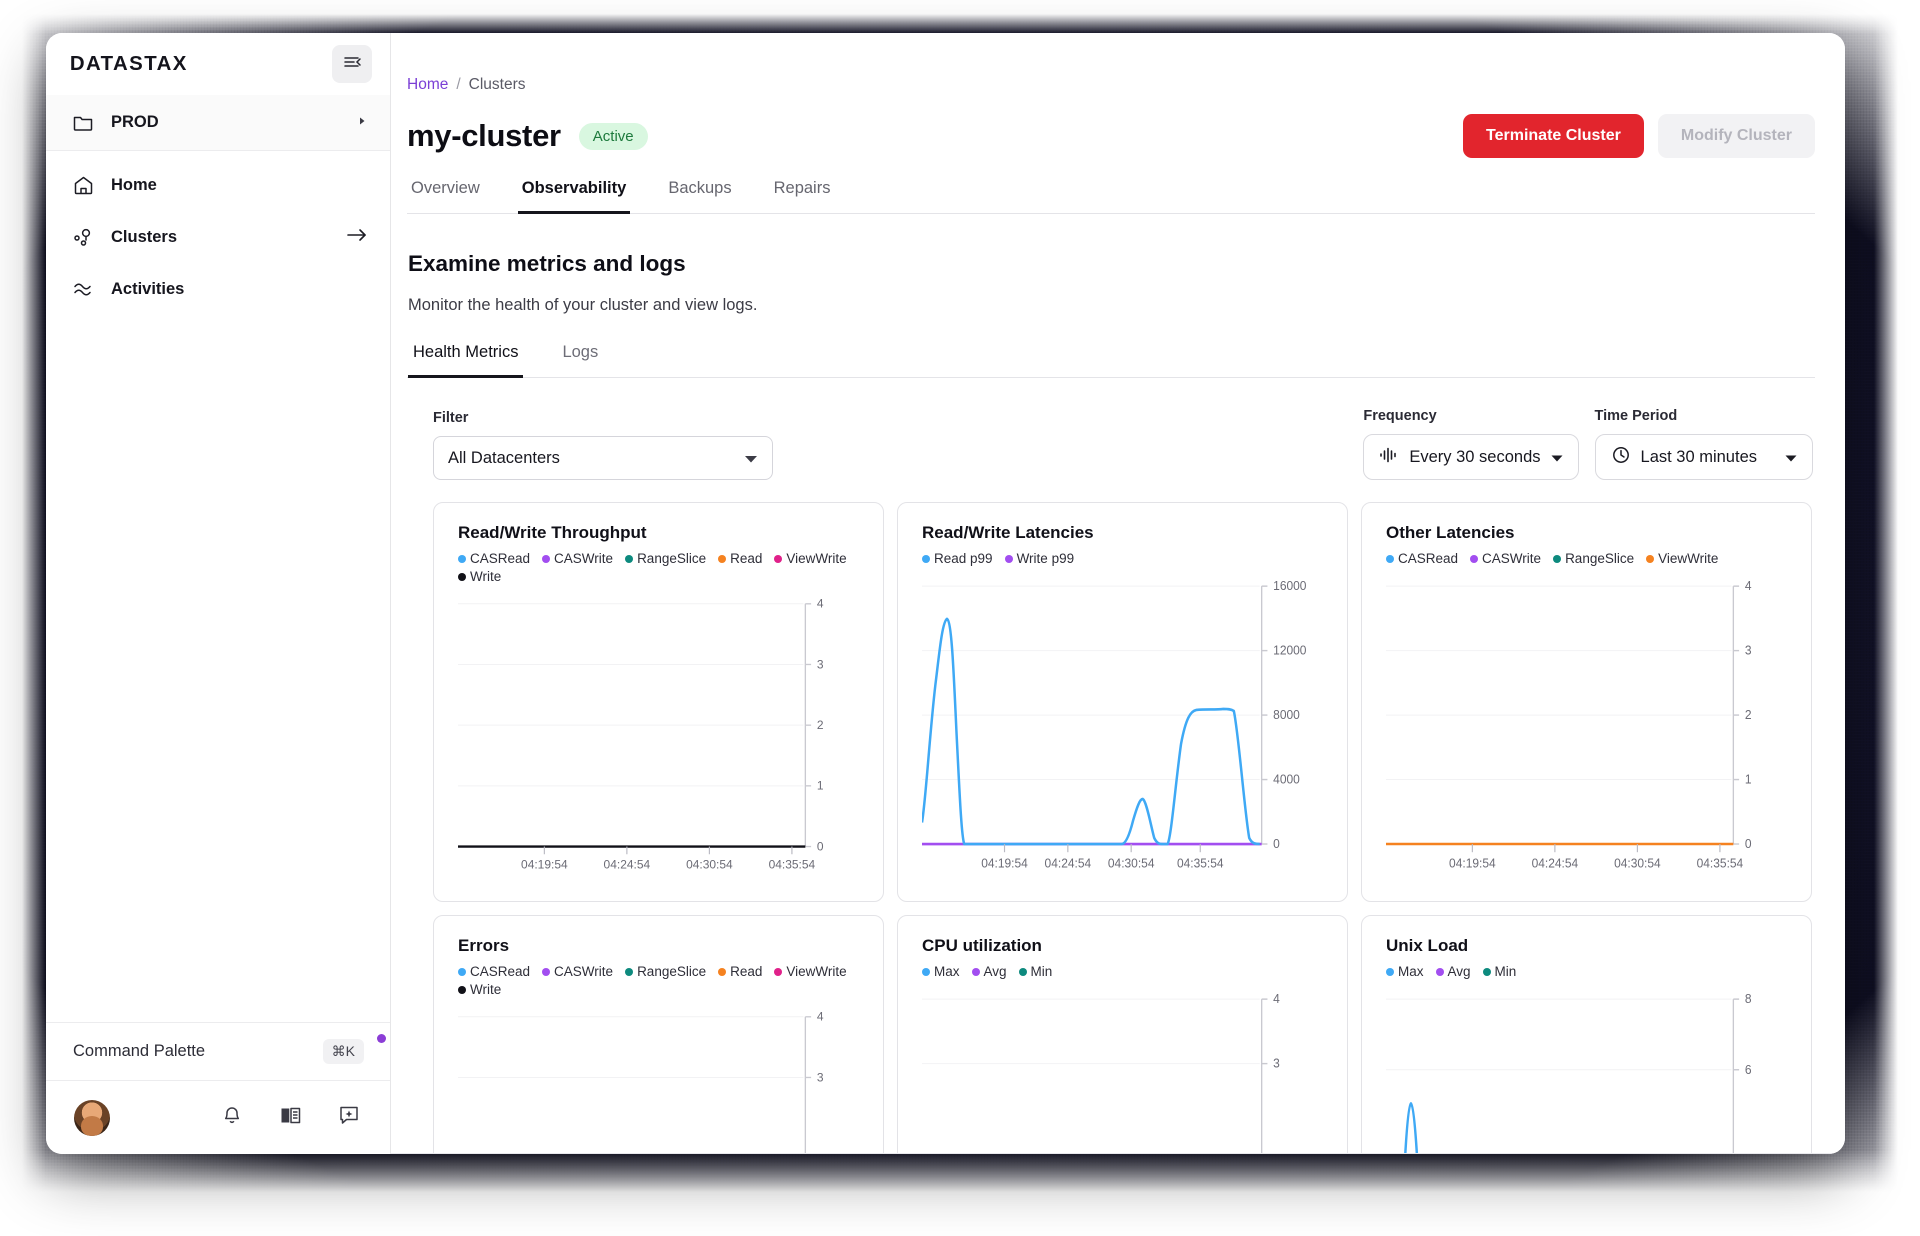 The width and height of the screenshot is (1920, 1236). I want to click on datacenter-filter-select: All Datacenters, so click(603, 458).